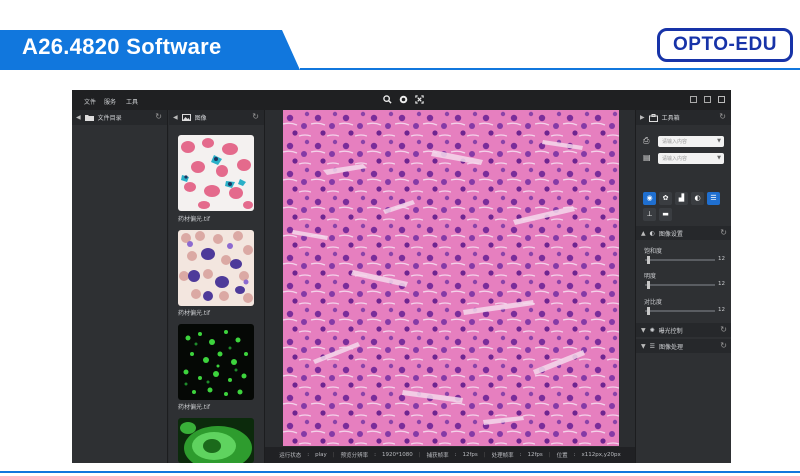  I want to click on file-panel-header: ◀ 文件目录 ↻, so click(119, 117).